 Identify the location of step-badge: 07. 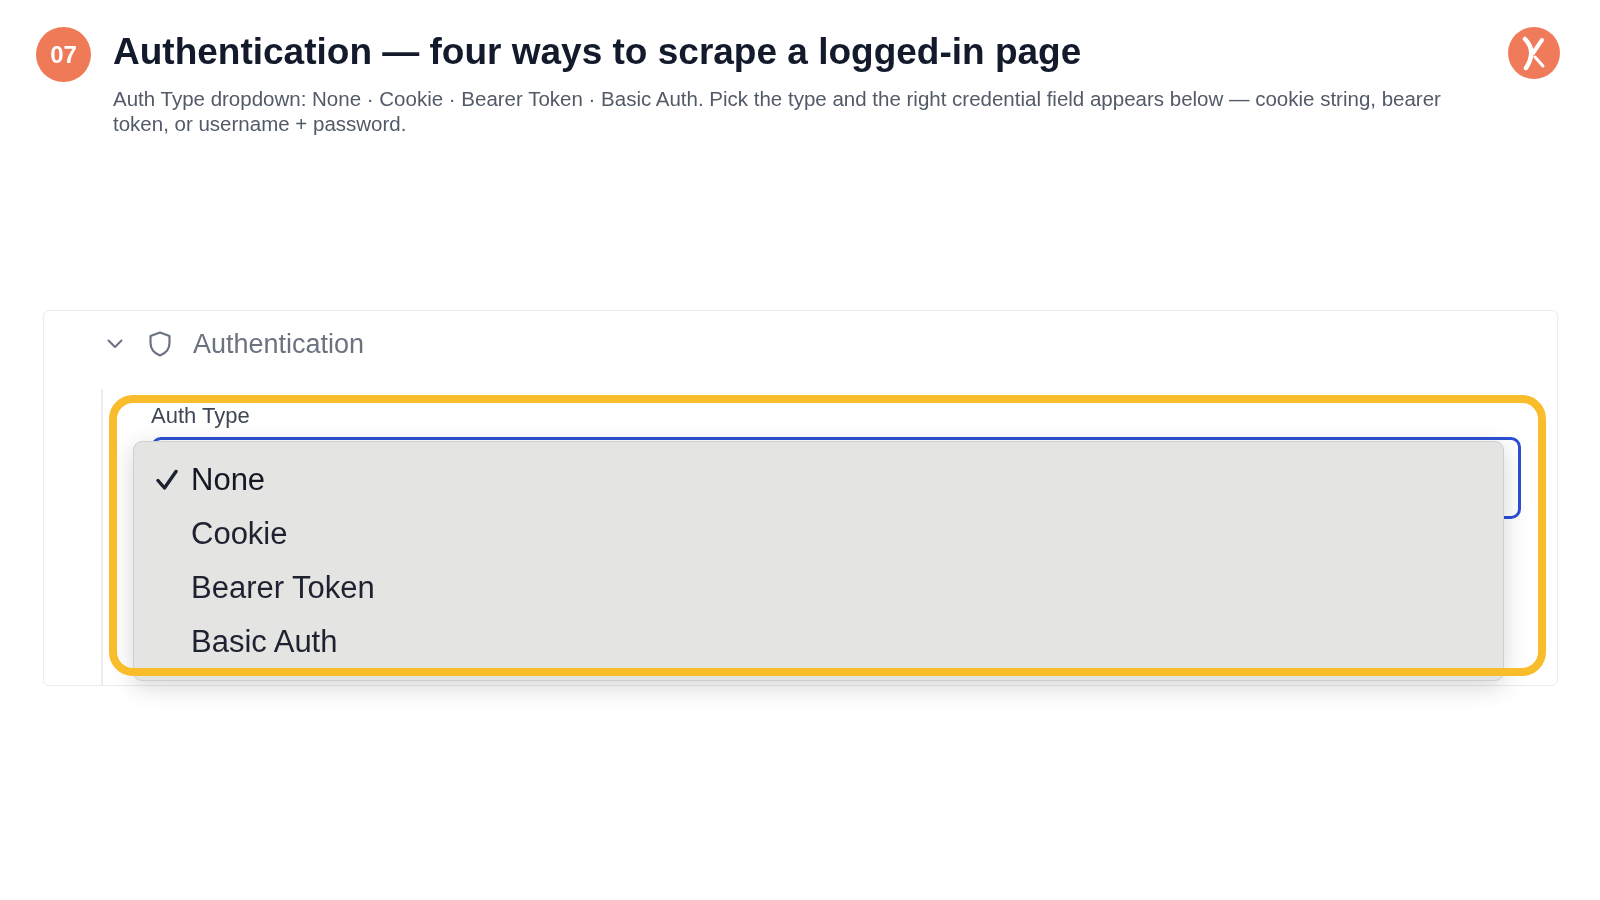
(63, 54).